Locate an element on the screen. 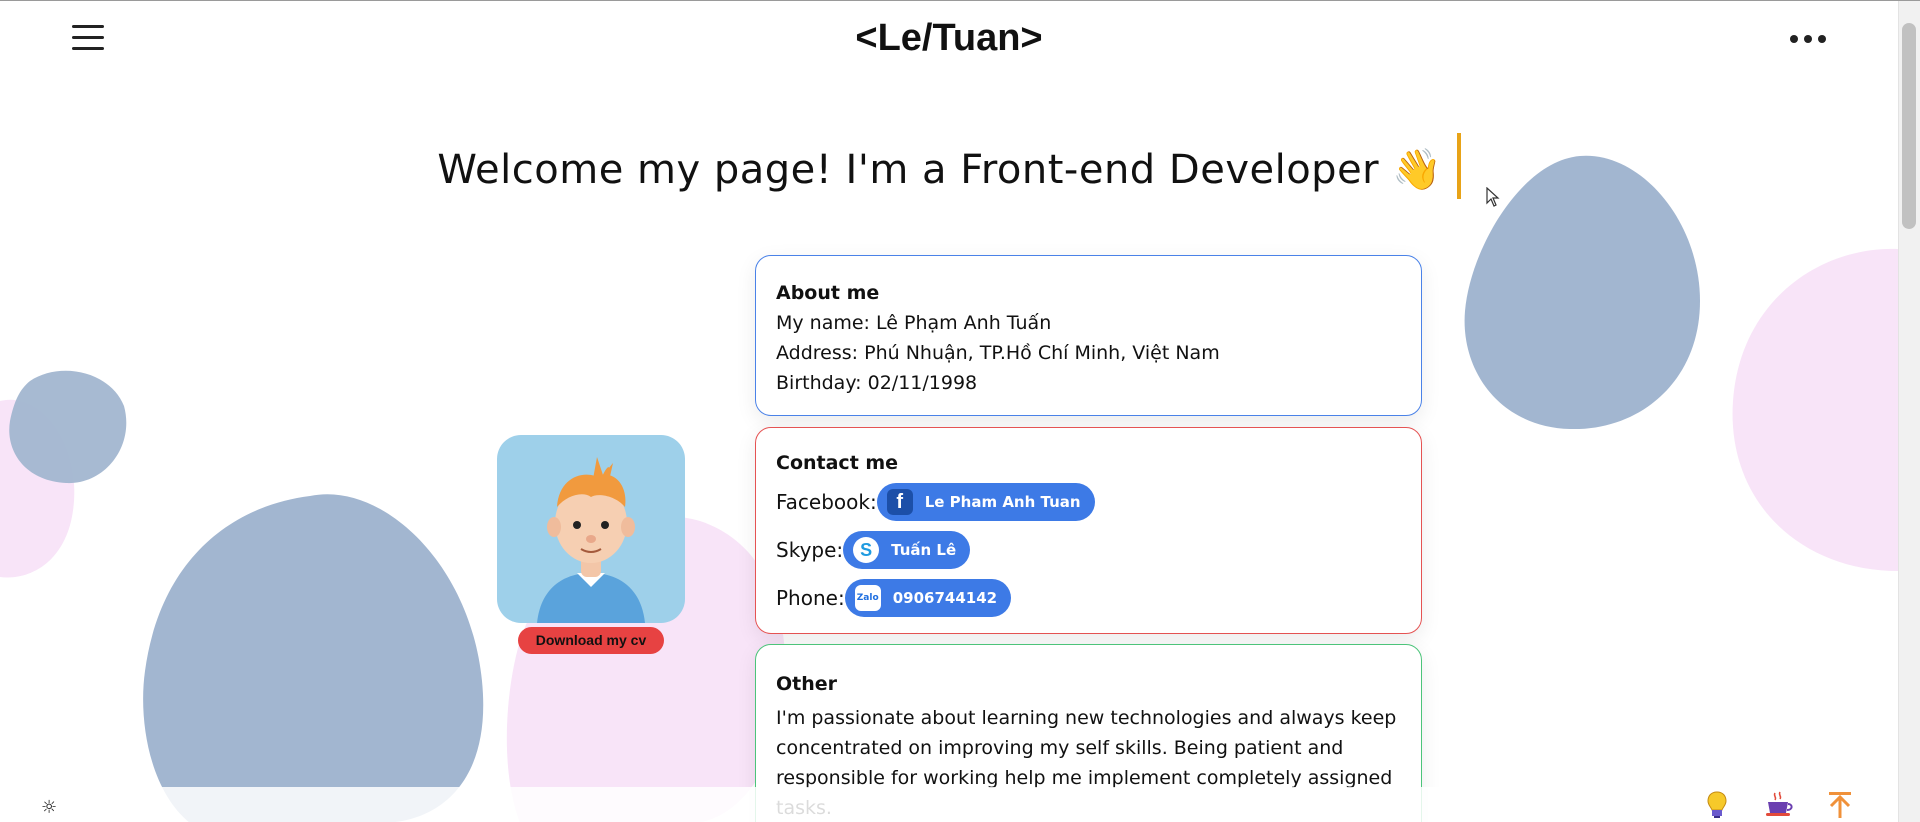  about-birthday: Birthday: 02/11/1998 is located at coordinates (877, 383).